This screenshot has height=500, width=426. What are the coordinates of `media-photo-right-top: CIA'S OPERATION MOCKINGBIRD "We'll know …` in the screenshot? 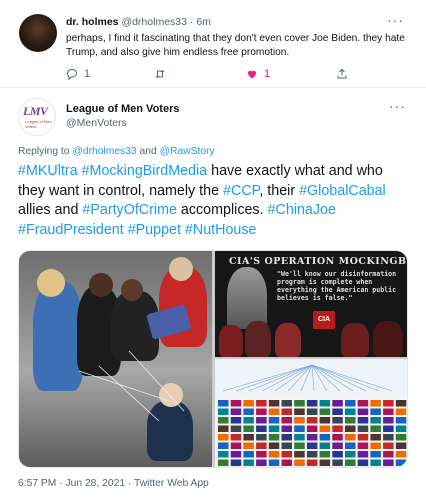 It's located at (311, 304).